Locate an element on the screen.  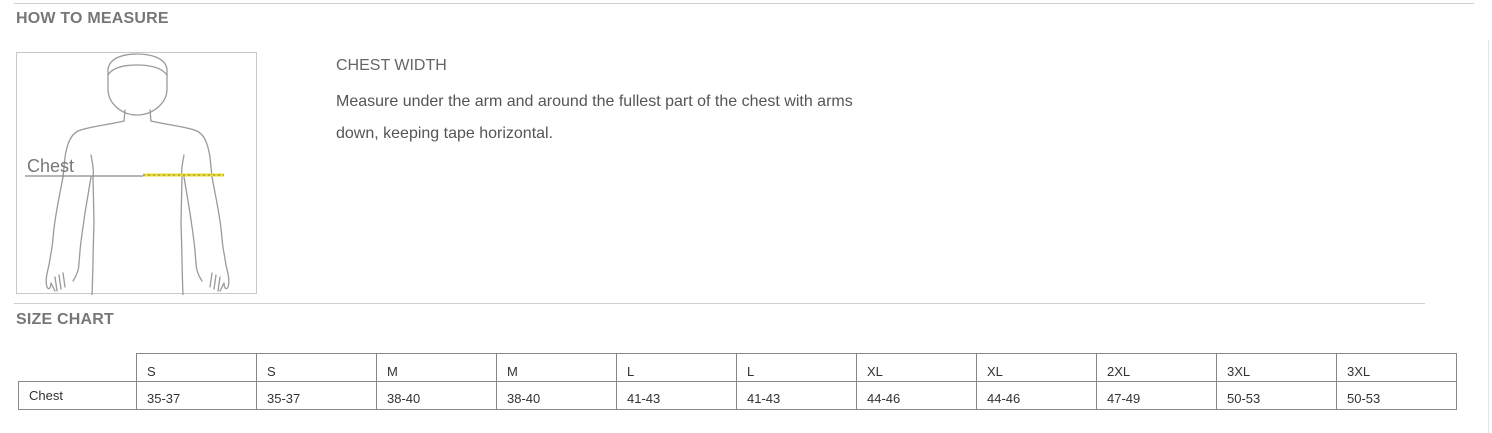
size-header-row: S S M M L L XL XL 2XL 3XL 3XL is located at coordinates (737, 367).